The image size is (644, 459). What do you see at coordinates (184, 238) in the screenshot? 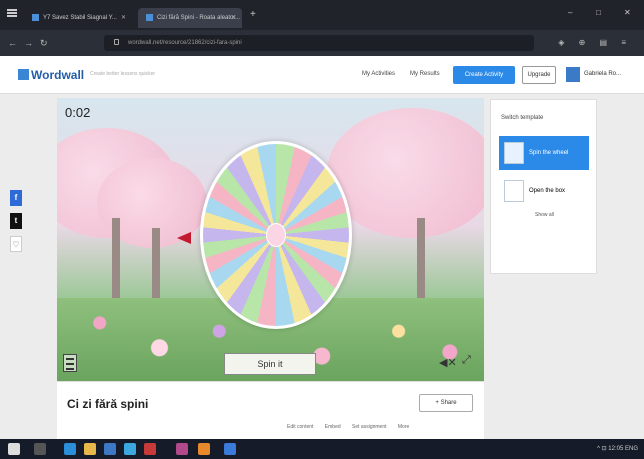
I see `wheel-pointer` at bounding box center [184, 238].